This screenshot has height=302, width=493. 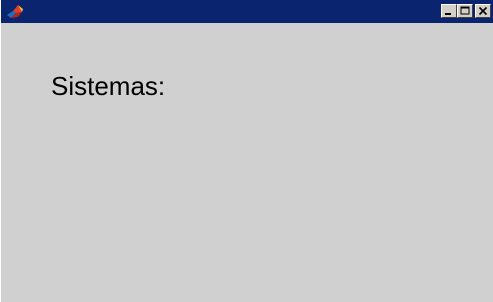 What do you see at coordinates (449, 11) in the screenshot?
I see `minimize-button` at bounding box center [449, 11].